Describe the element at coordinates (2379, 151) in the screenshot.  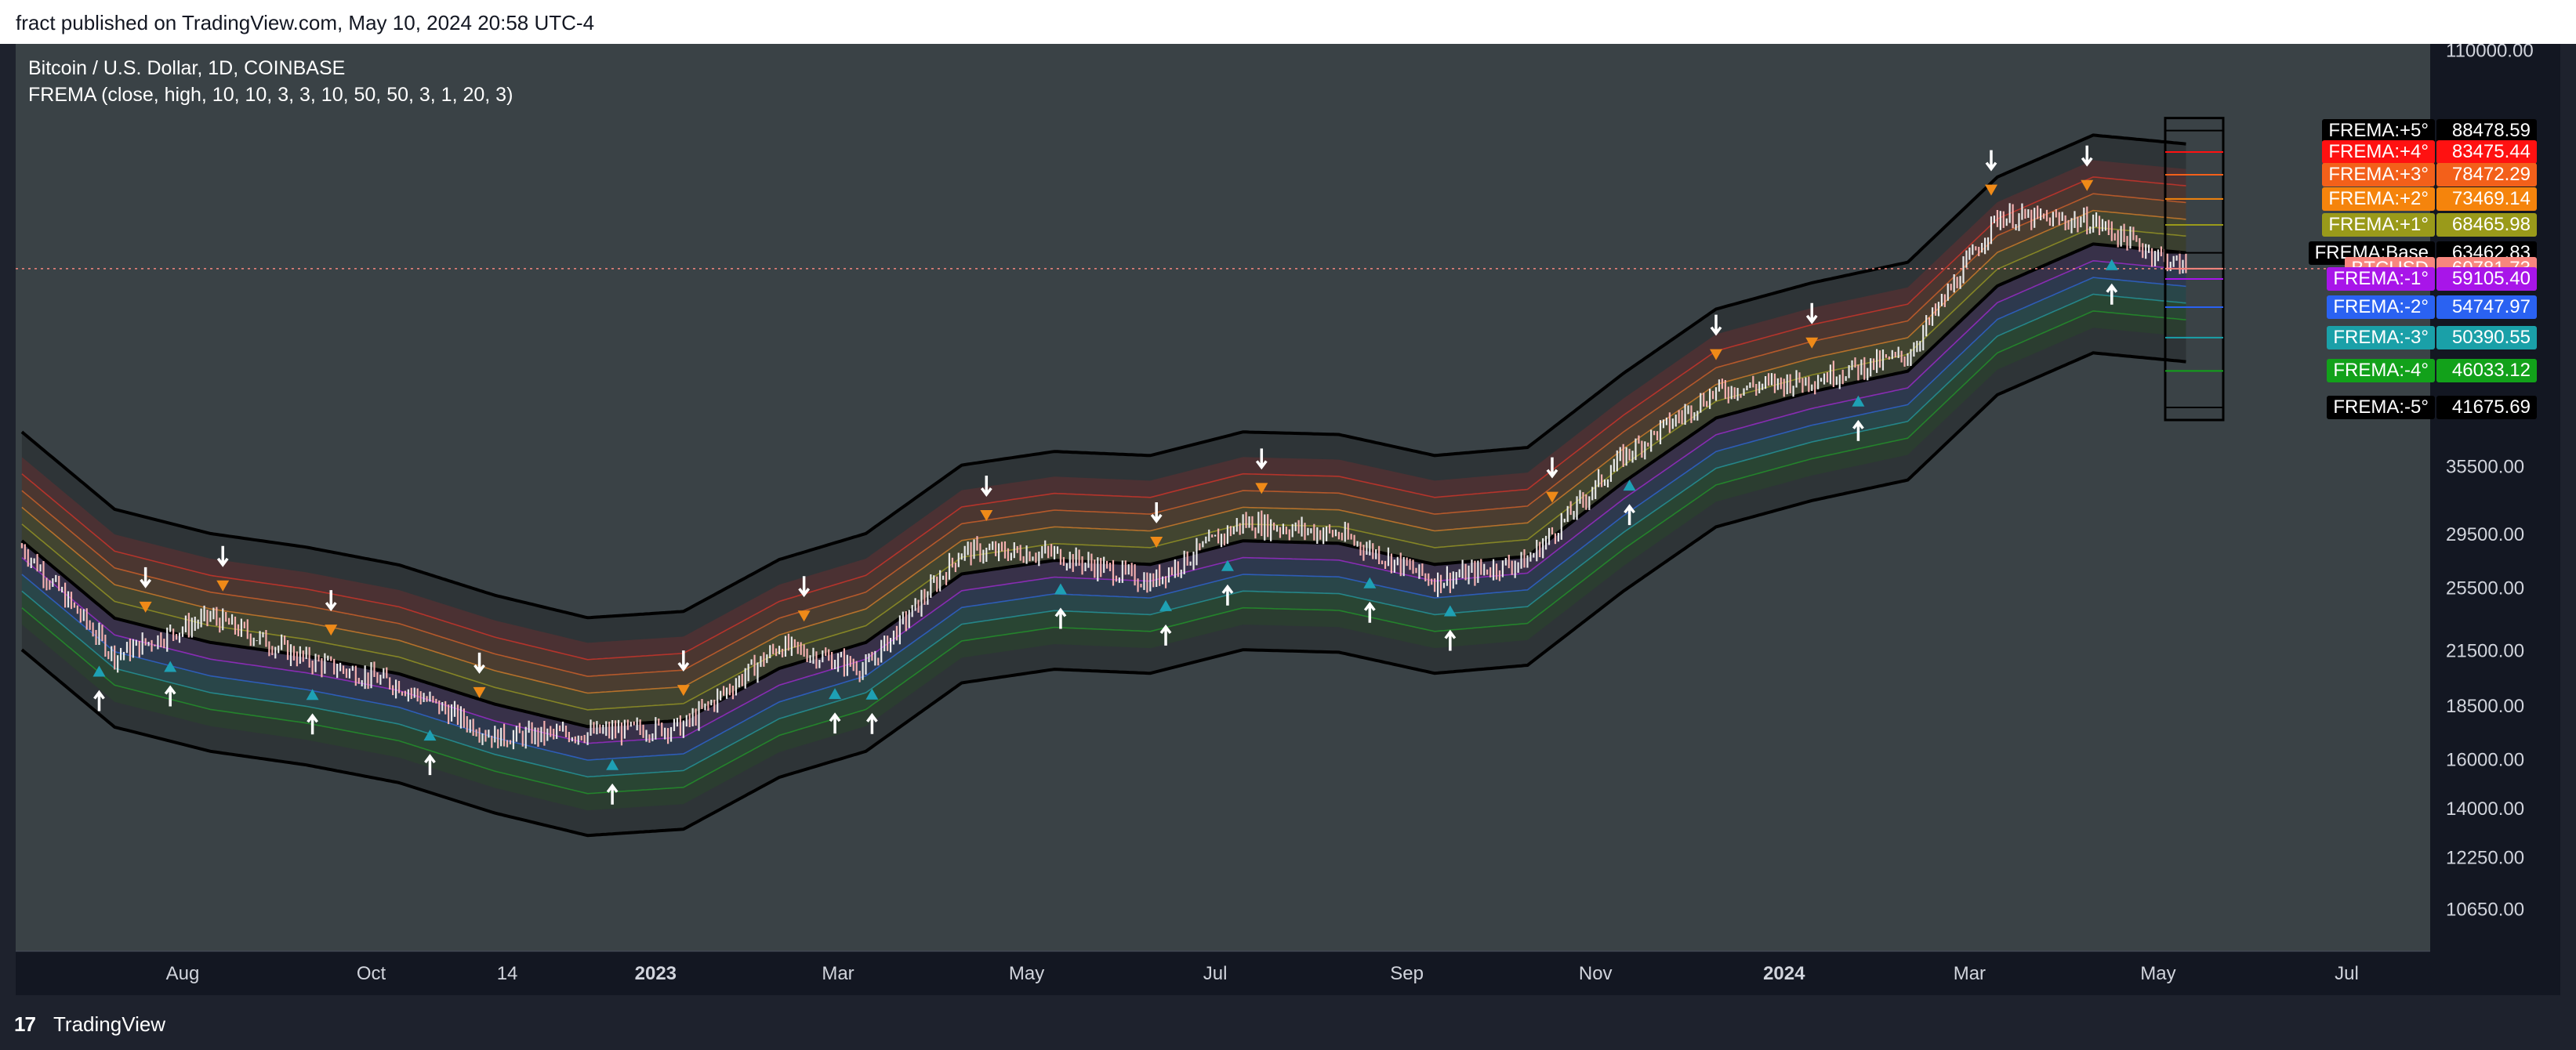
I see `level-name: FREMA:+4°` at that location.